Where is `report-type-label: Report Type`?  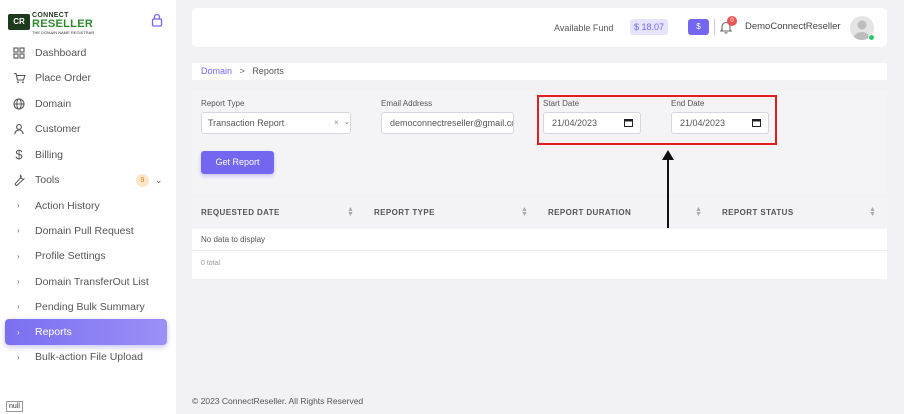
report-type-label: Report Type is located at coordinates (223, 103).